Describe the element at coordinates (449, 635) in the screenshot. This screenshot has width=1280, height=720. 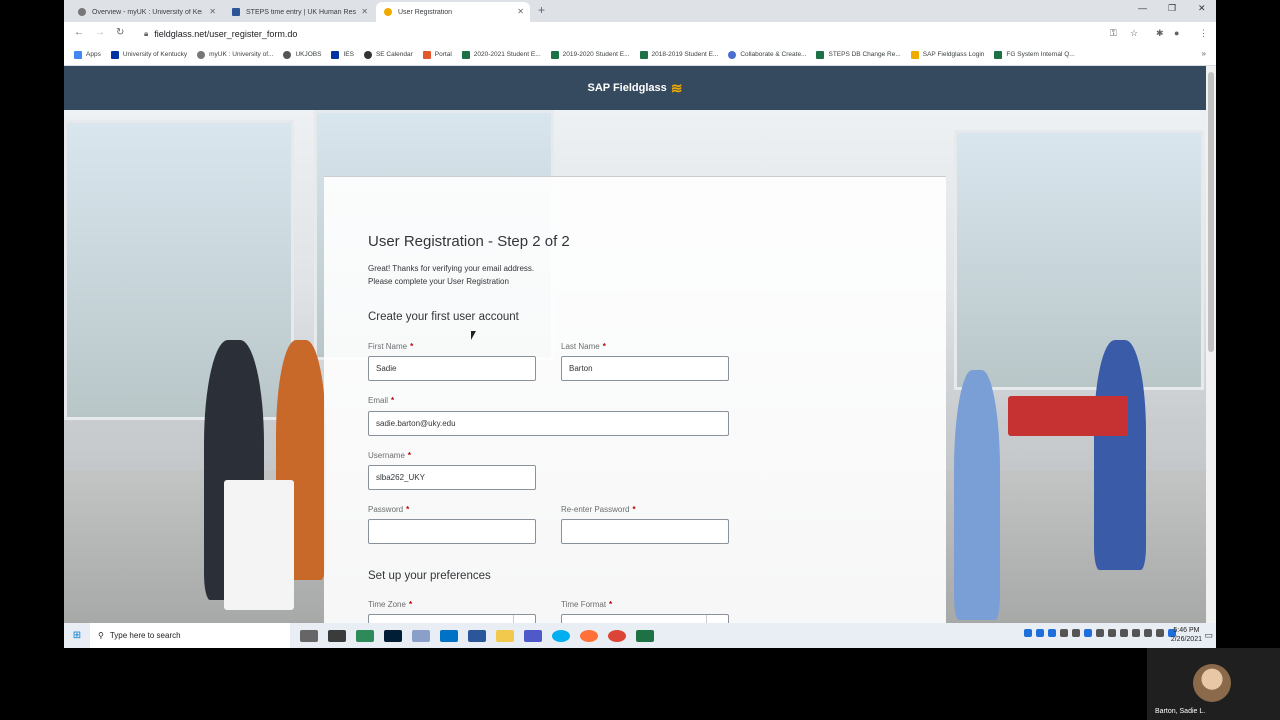
I see `outlook-icon` at that location.